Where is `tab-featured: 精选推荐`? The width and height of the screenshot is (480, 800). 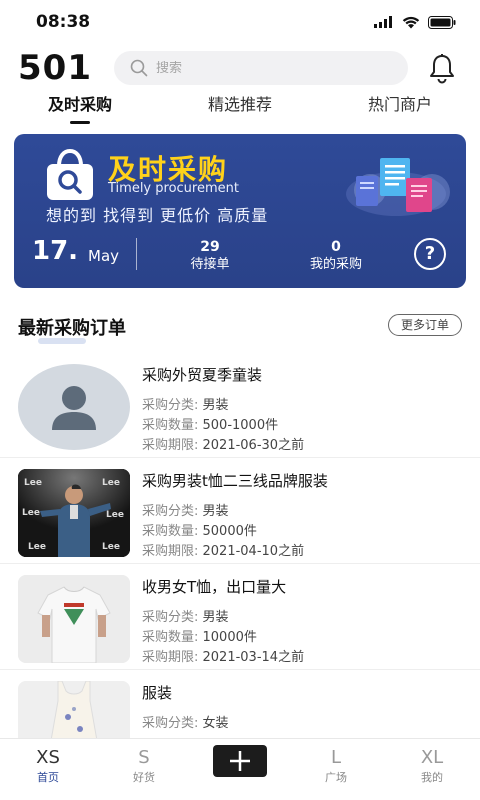 tab-featured: 精选推荐 is located at coordinates (240, 108).